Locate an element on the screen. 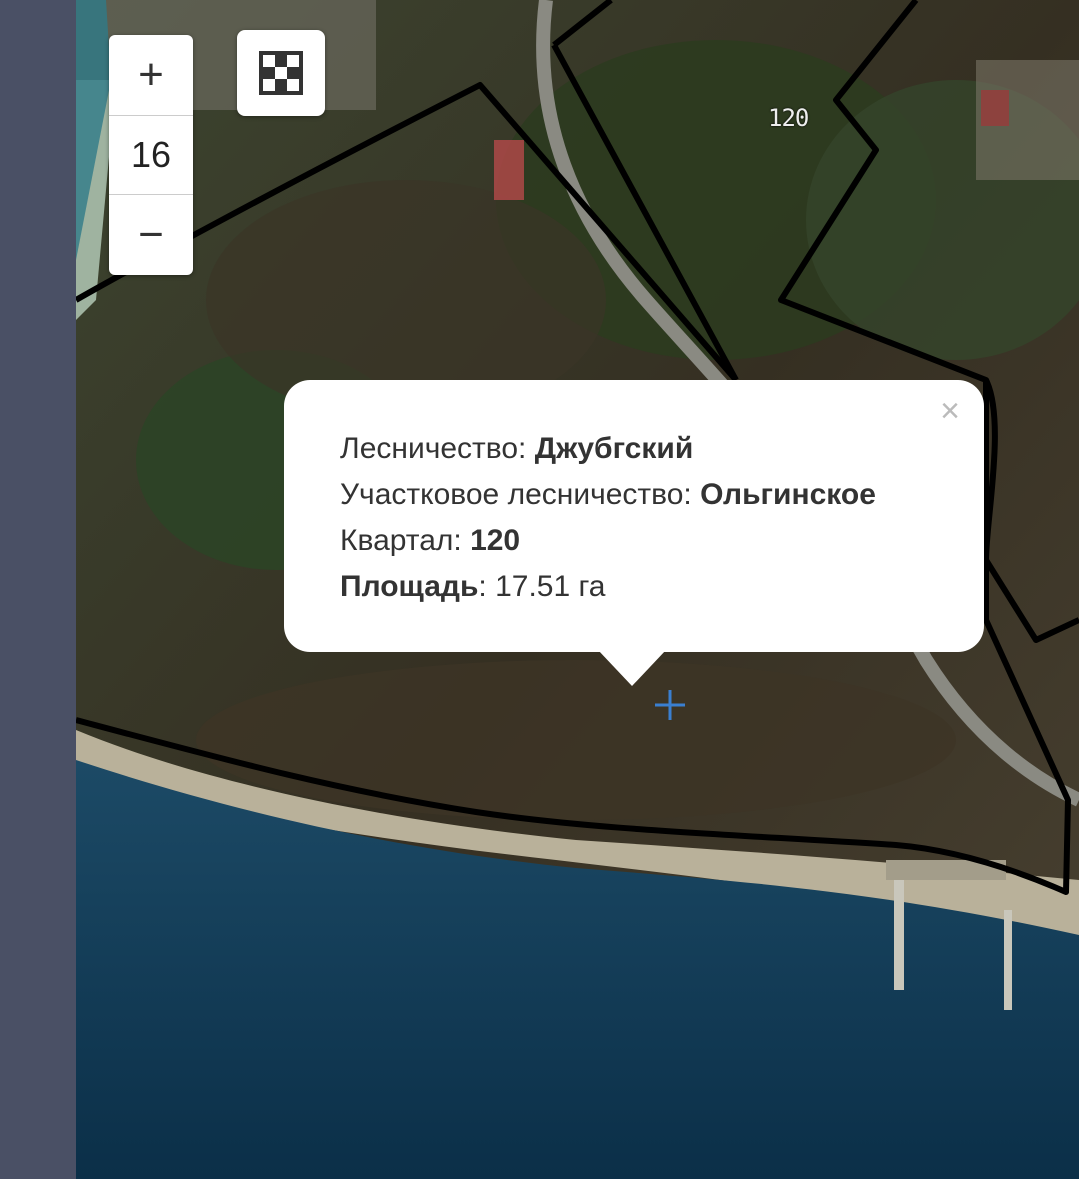  area-row: Площадь: 17.51 га is located at coordinates (662, 587).